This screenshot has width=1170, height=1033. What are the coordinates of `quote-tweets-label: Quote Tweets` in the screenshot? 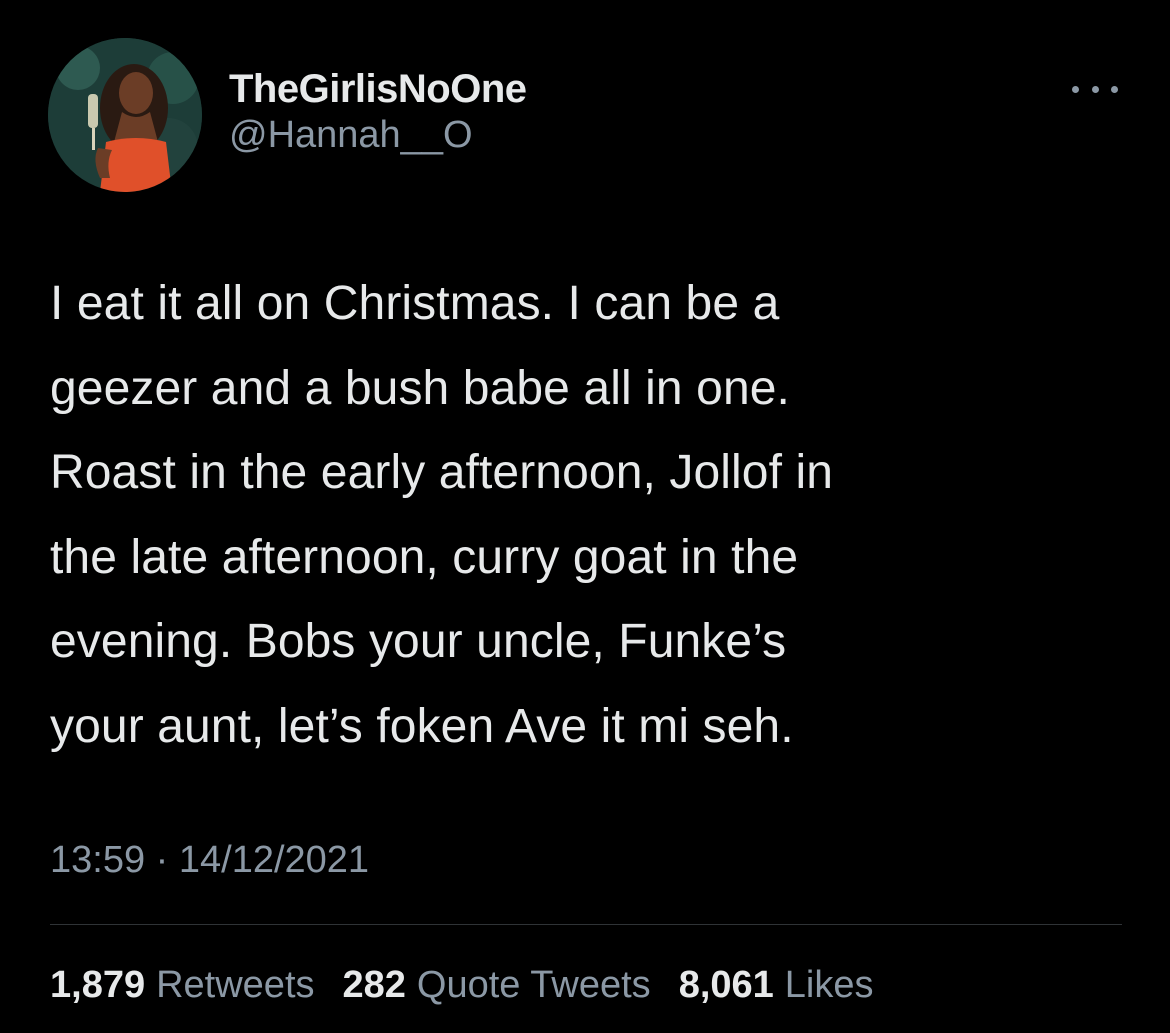 It's located at (533, 985).